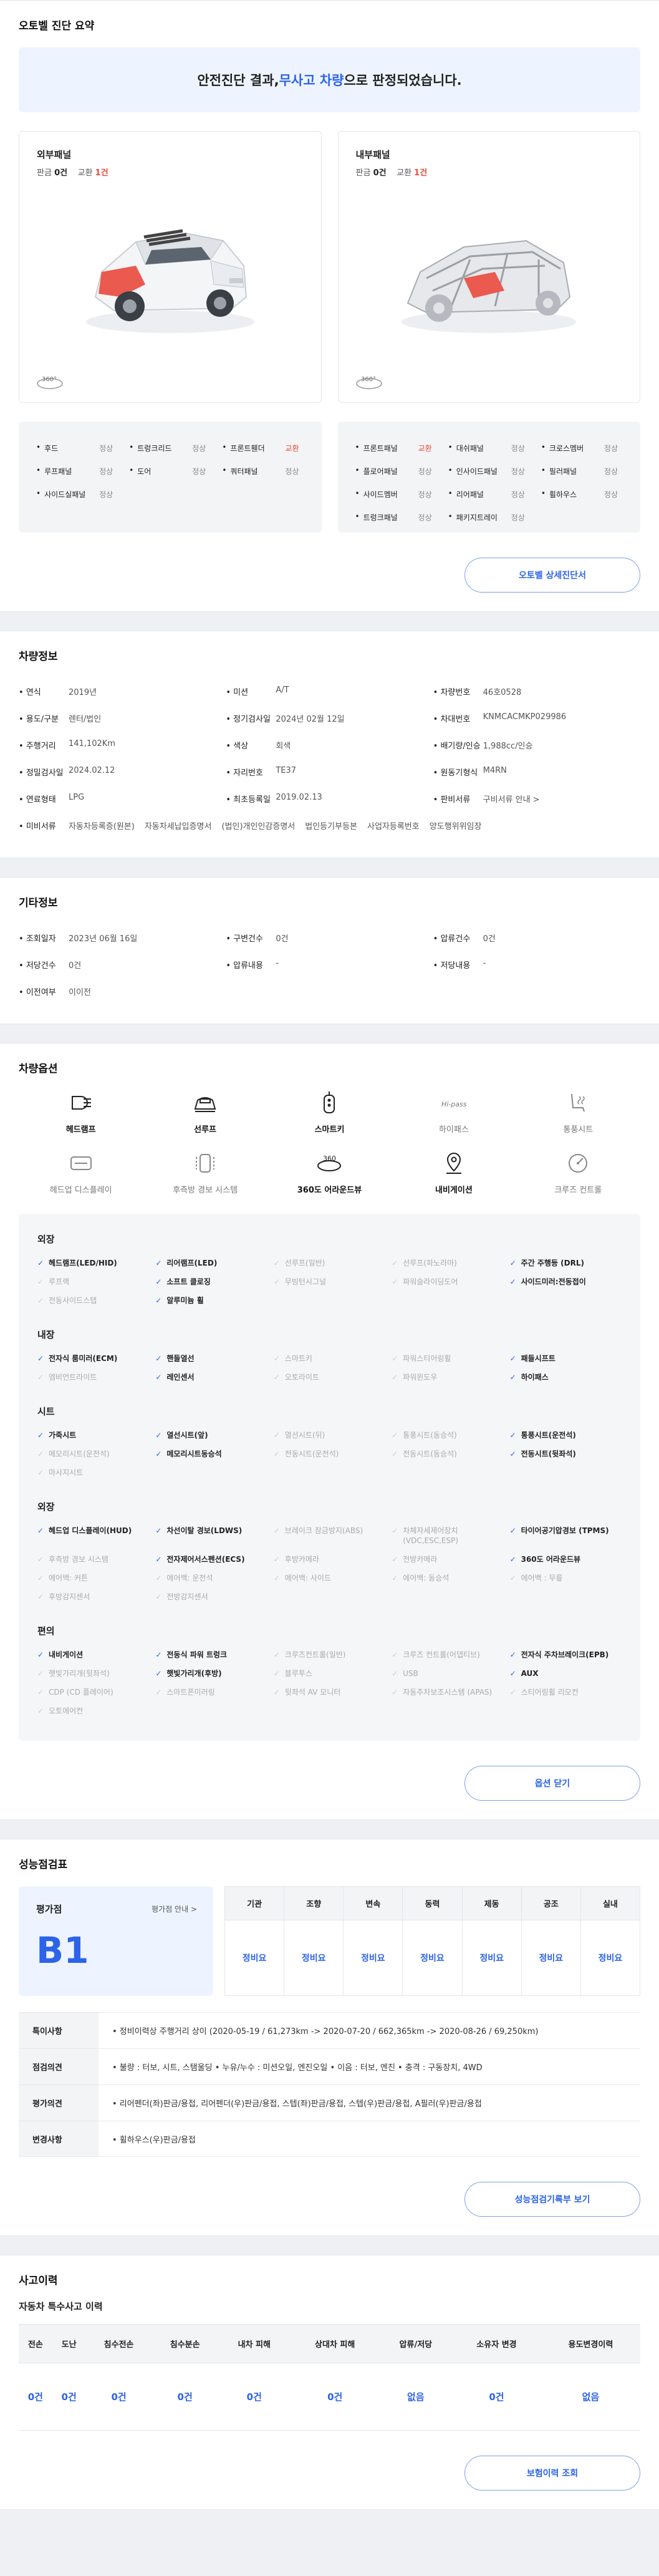  Describe the element at coordinates (44, 745) in the screenshot. I see `info-key: 주행거리` at that location.